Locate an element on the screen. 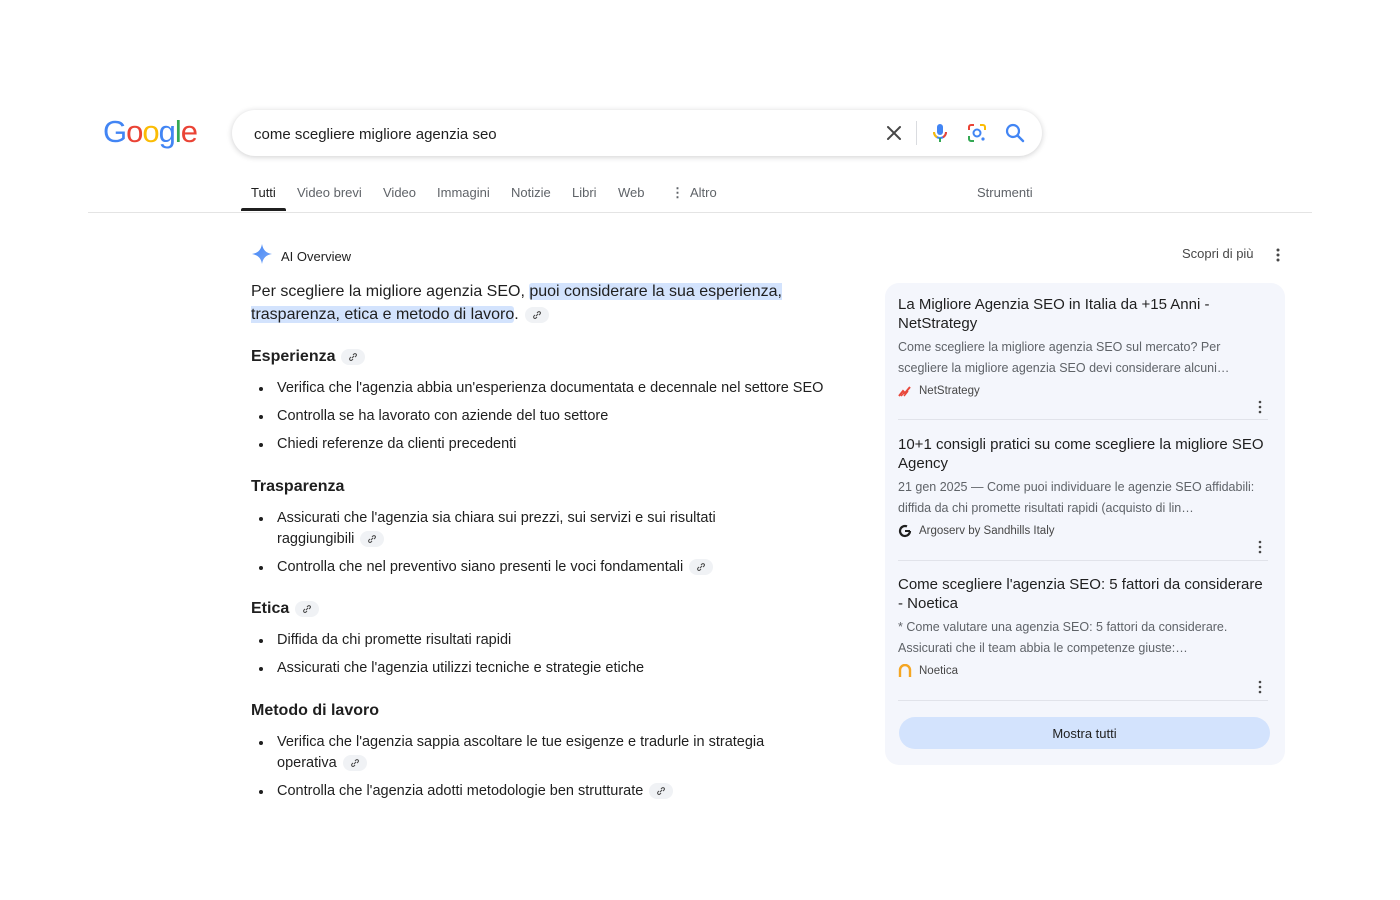 The width and height of the screenshot is (1400, 900). sparkle-icon is located at coordinates (262, 256).